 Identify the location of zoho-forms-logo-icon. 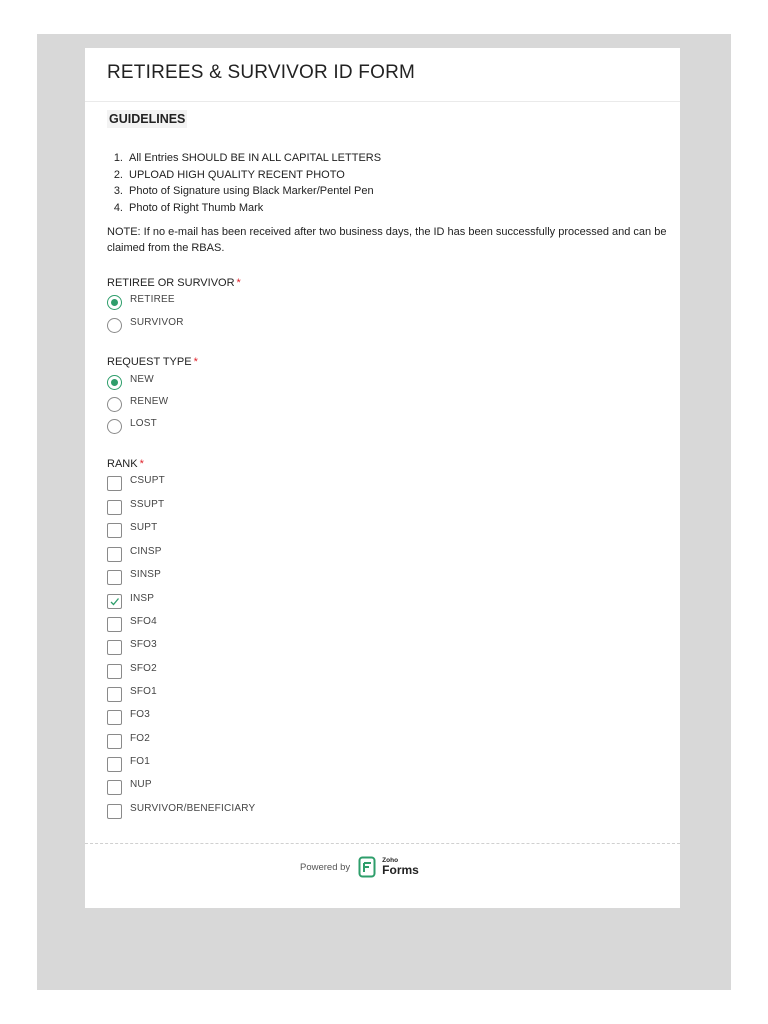
(367, 867).